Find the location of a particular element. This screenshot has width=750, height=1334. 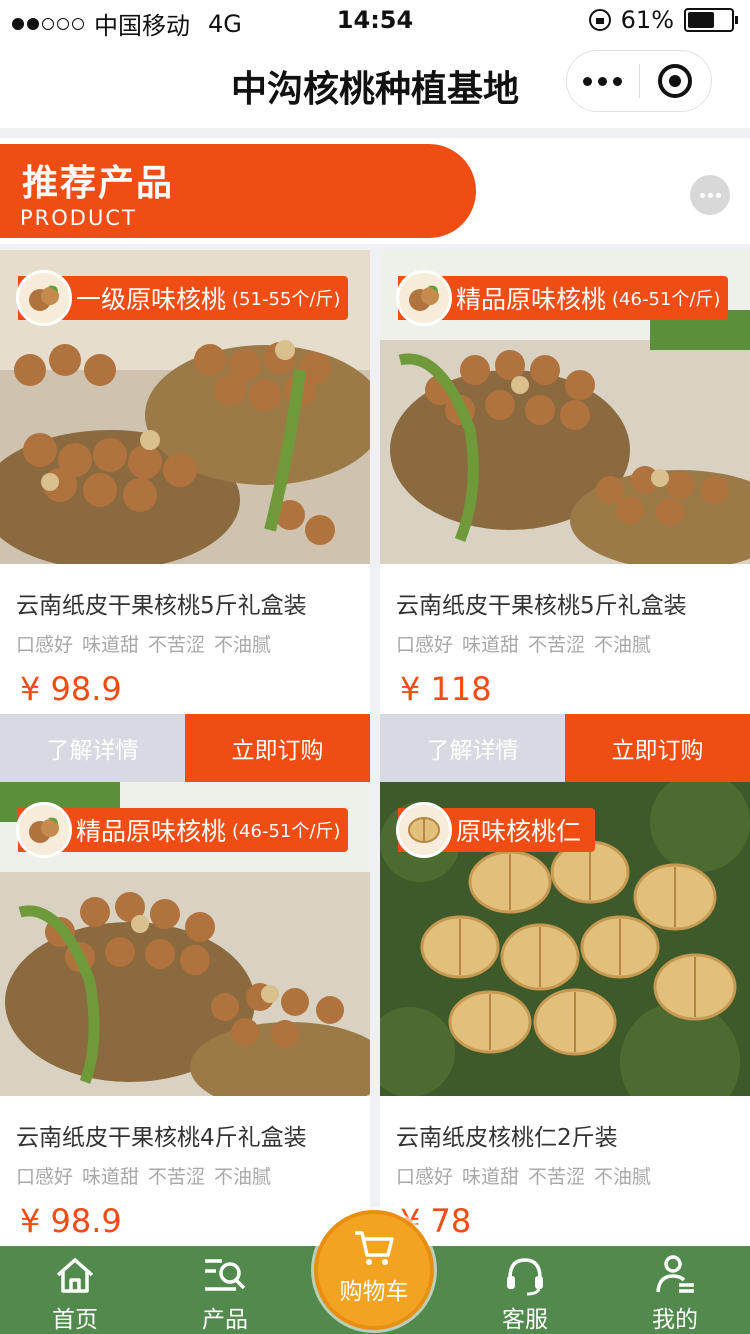

tab-home: 首页 is located at coordinates (75, 1293).